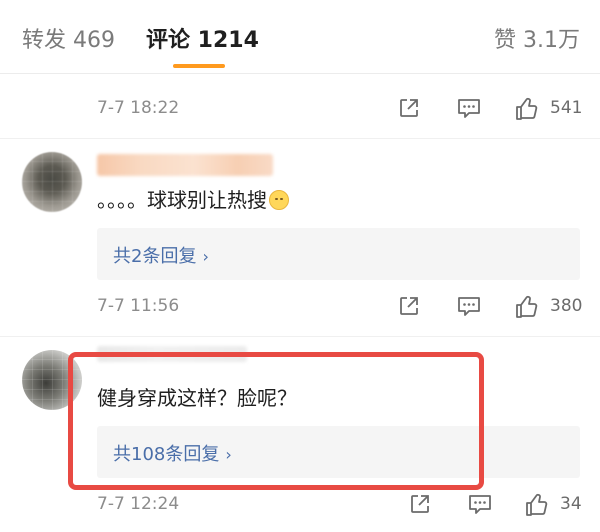 This screenshot has width=600, height=532. Describe the element at coordinates (300, 37) in the screenshot. I see `tab-bar: 转发 469 评论 1214 赞 3.1万` at that location.